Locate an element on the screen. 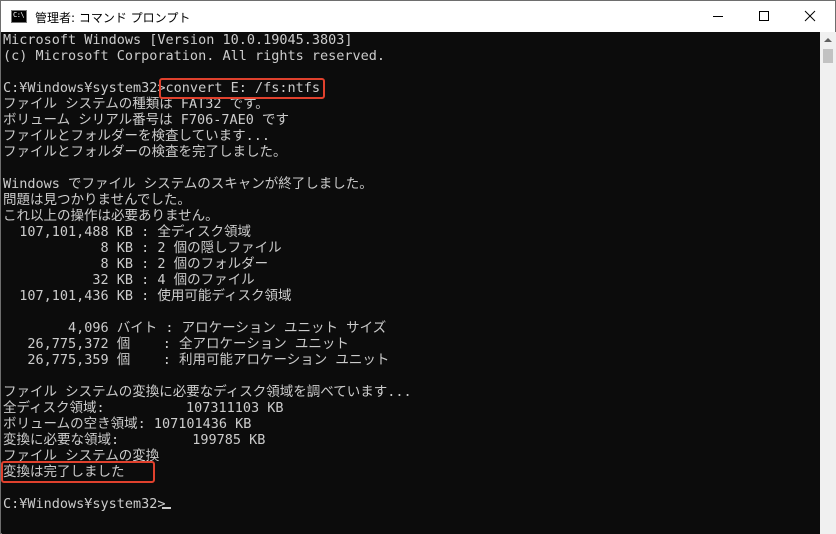 The width and height of the screenshot is (836, 534). maximize-icon is located at coordinates (764, 16).